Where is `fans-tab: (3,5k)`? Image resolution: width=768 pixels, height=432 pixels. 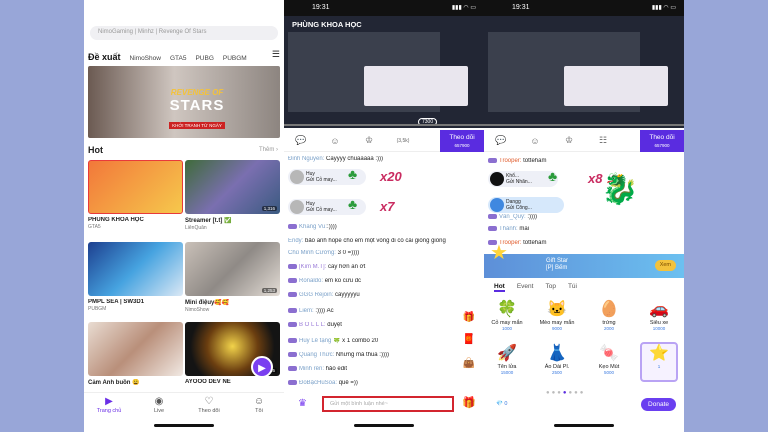
fans-tab: (3,5k) is located at coordinates (403, 141).